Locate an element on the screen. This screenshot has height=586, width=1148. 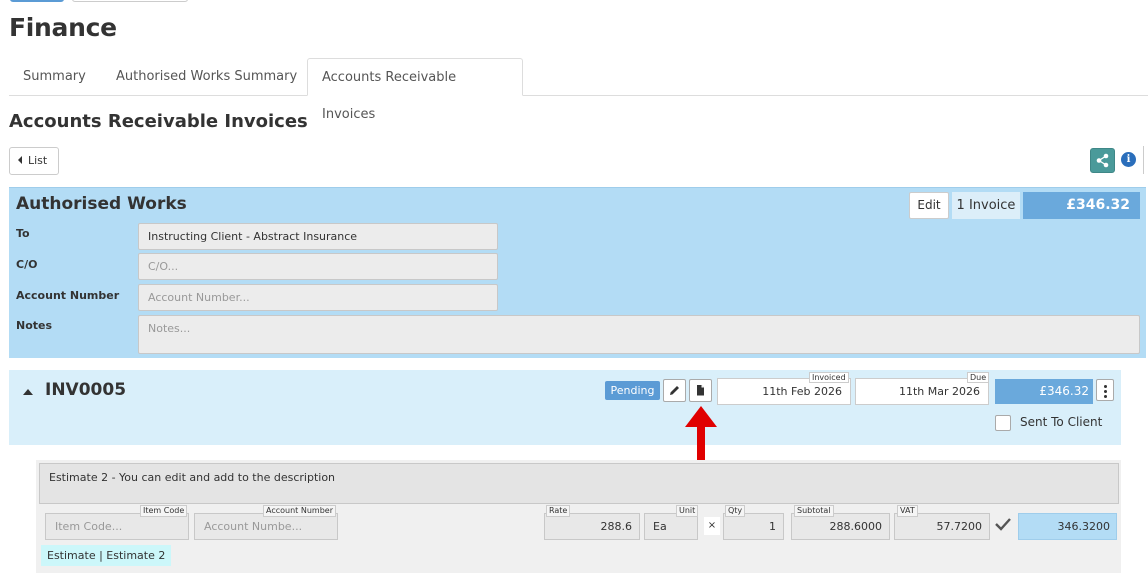
tab-authorised-works-summary: Authorised Works Summary is located at coordinates (206, 77).